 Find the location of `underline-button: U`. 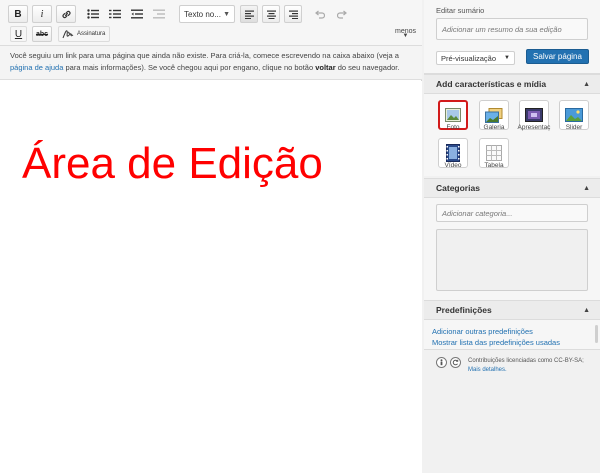

underline-button: U is located at coordinates (18, 34).